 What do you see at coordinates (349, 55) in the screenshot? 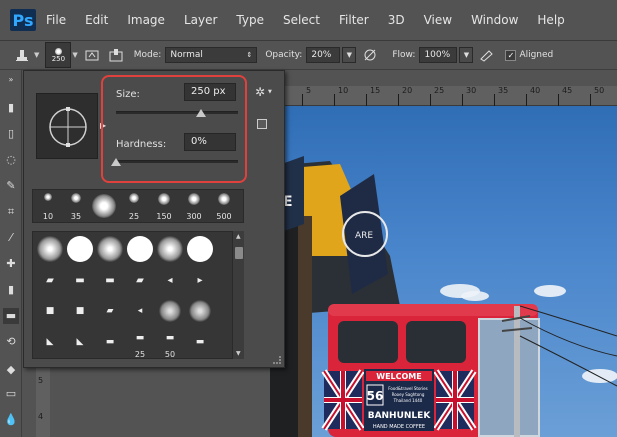
I see `opacity-dropdown-icon: ▼` at bounding box center [349, 55].